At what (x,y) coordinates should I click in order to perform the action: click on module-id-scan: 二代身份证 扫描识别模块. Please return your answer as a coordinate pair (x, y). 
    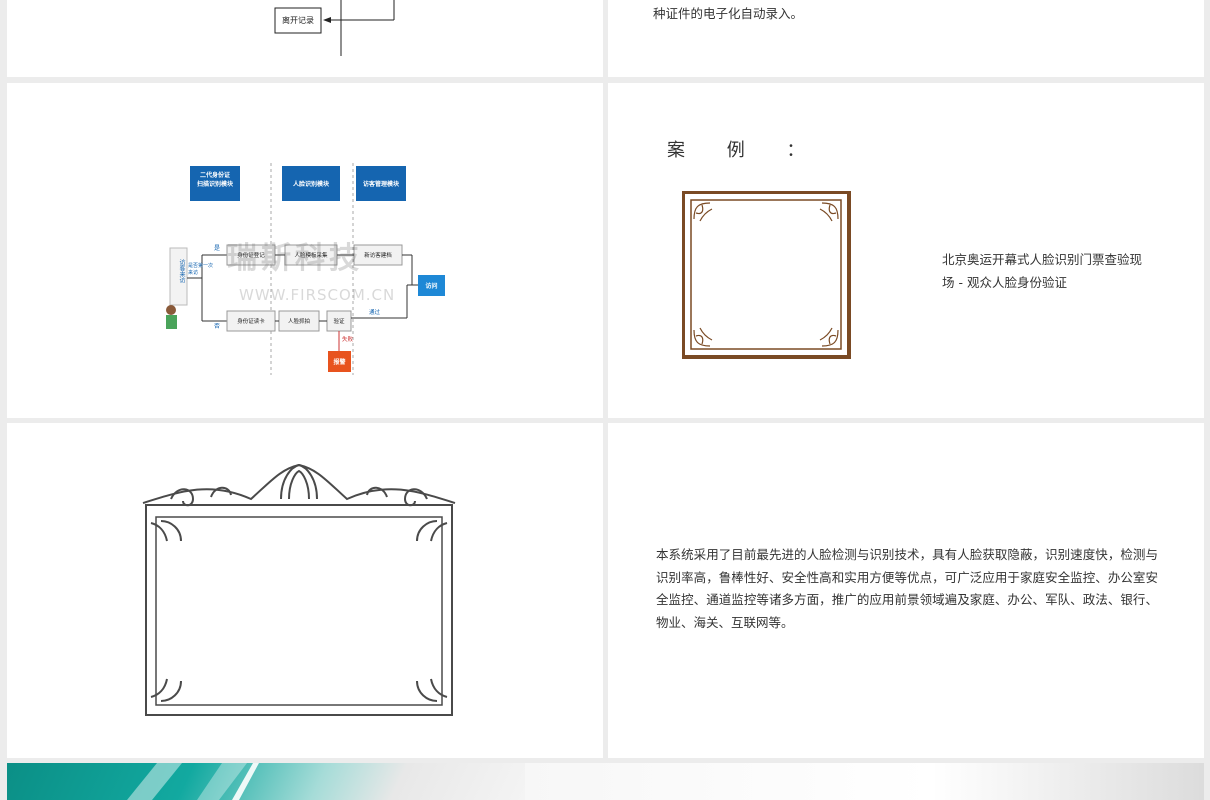
    Looking at the image, I should click on (214, 180).